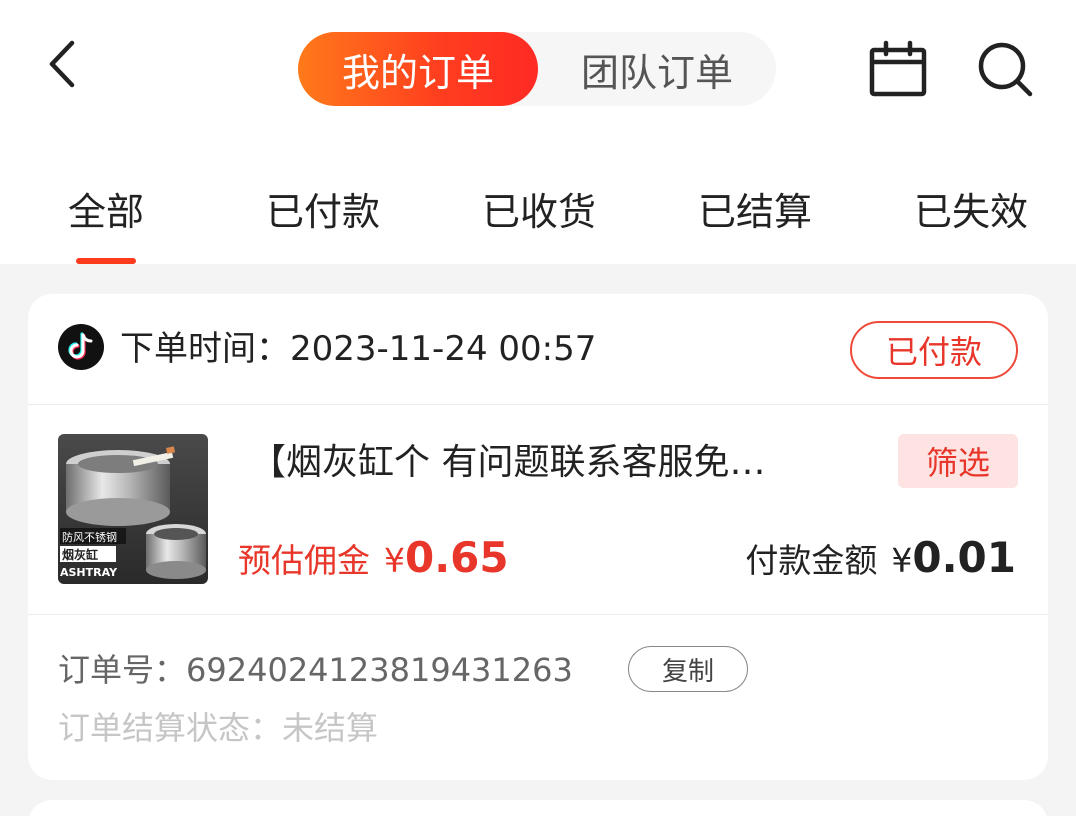 This screenshot has width=1076, height=816. I want to click on estimated-commission: 预估佣金 ¥0.65, so click(373, 558).